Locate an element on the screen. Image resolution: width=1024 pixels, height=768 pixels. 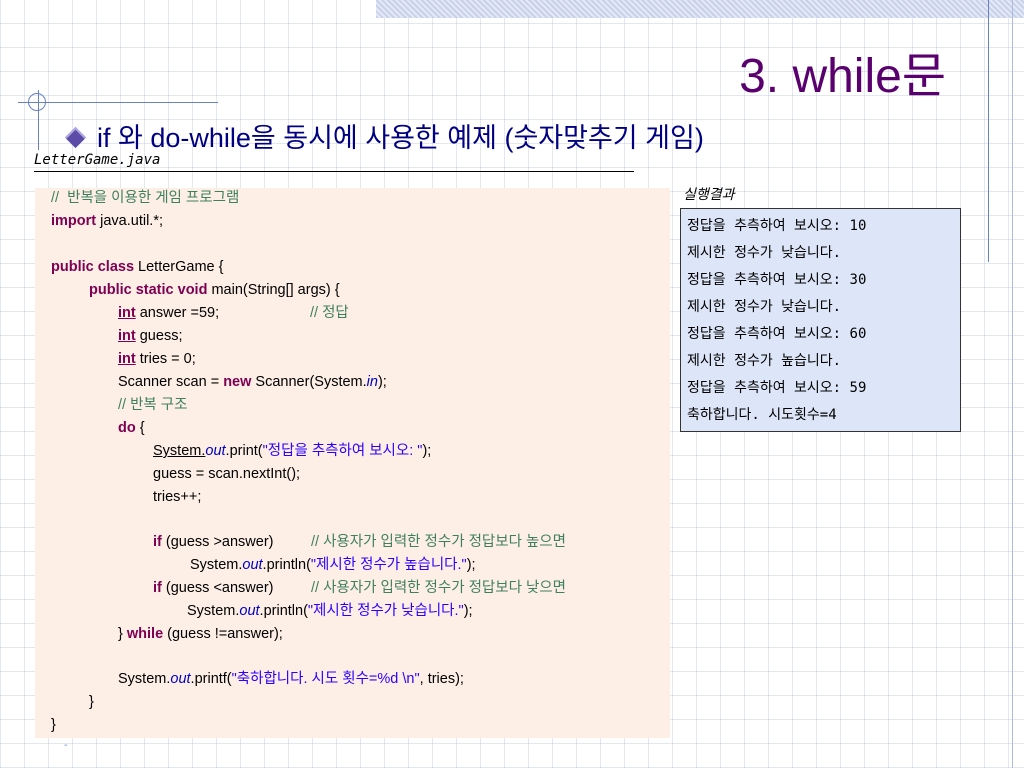
code-filename: LetterGame.java is located at coordinates (97, 160).